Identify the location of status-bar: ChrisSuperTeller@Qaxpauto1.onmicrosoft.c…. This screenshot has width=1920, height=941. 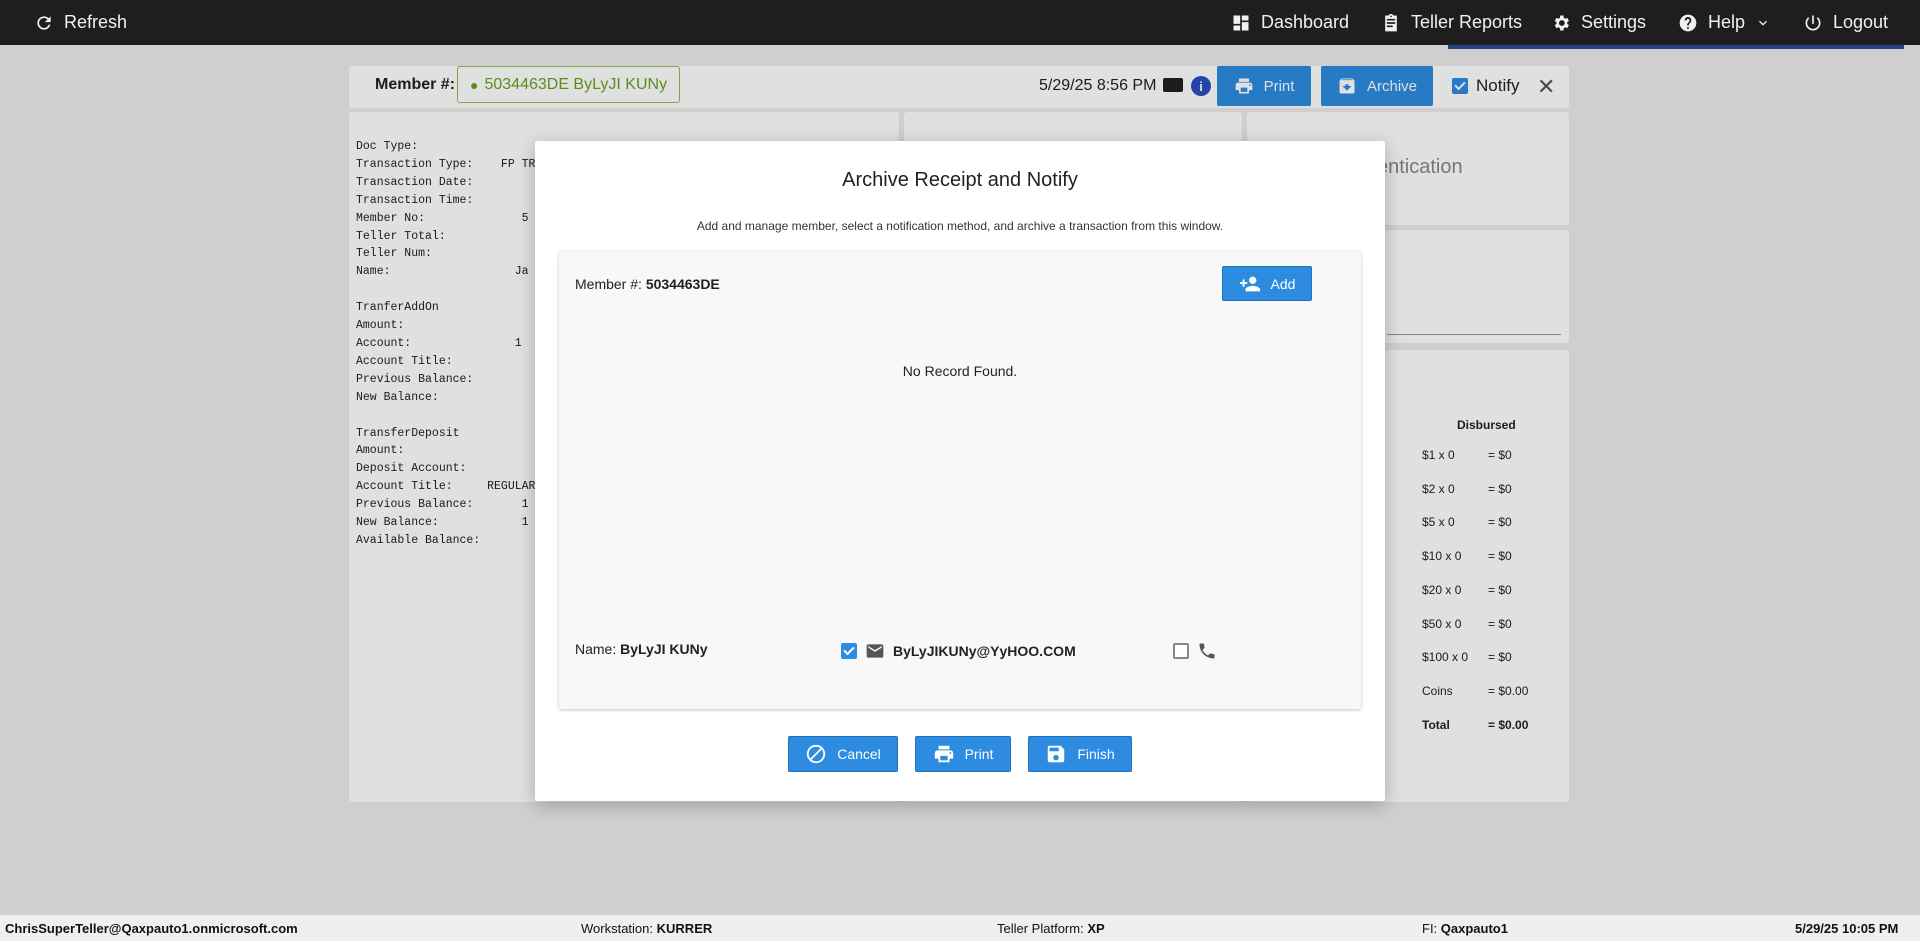
(960, 928).